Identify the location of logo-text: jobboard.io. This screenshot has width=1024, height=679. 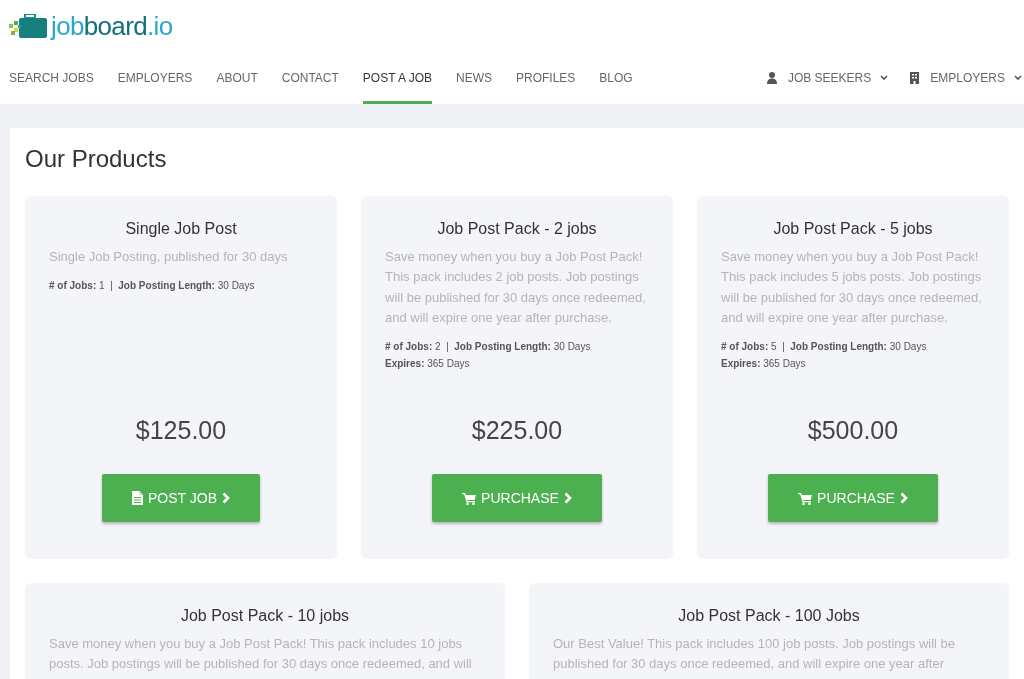
(112, 26).